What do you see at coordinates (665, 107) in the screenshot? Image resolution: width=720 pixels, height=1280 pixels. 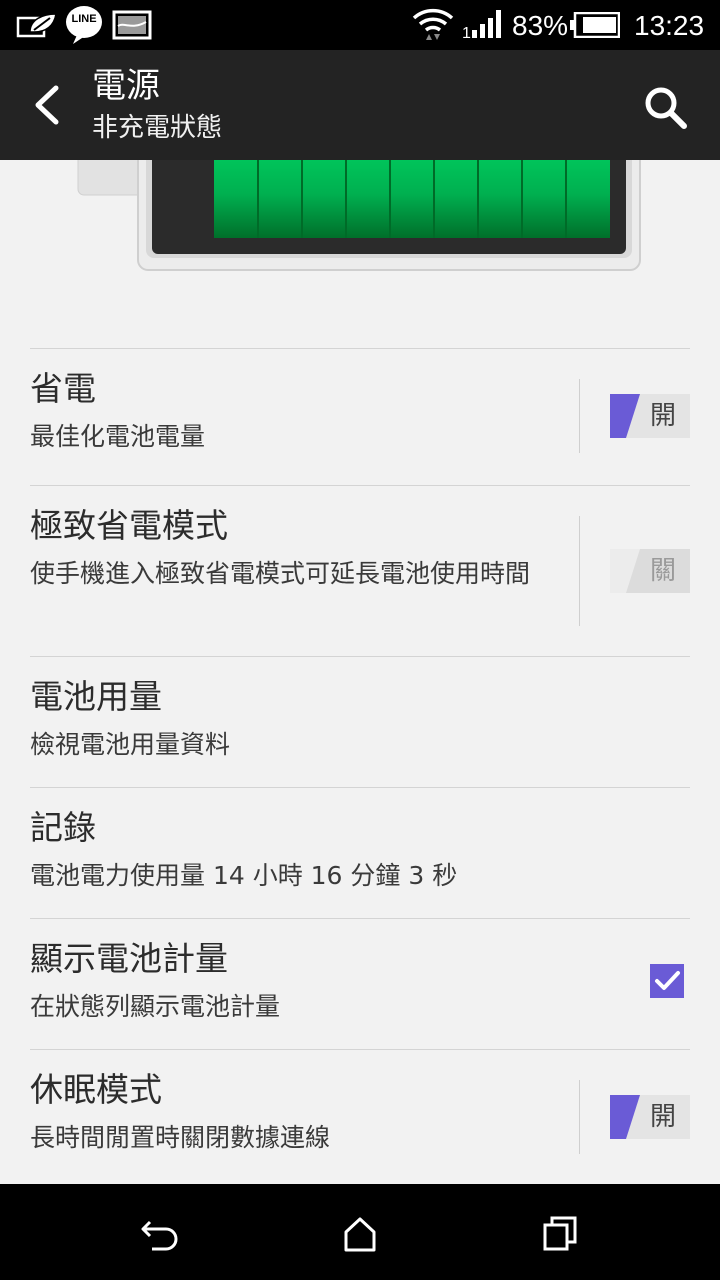 I see `search-icon` at bounding box center [665, 107].